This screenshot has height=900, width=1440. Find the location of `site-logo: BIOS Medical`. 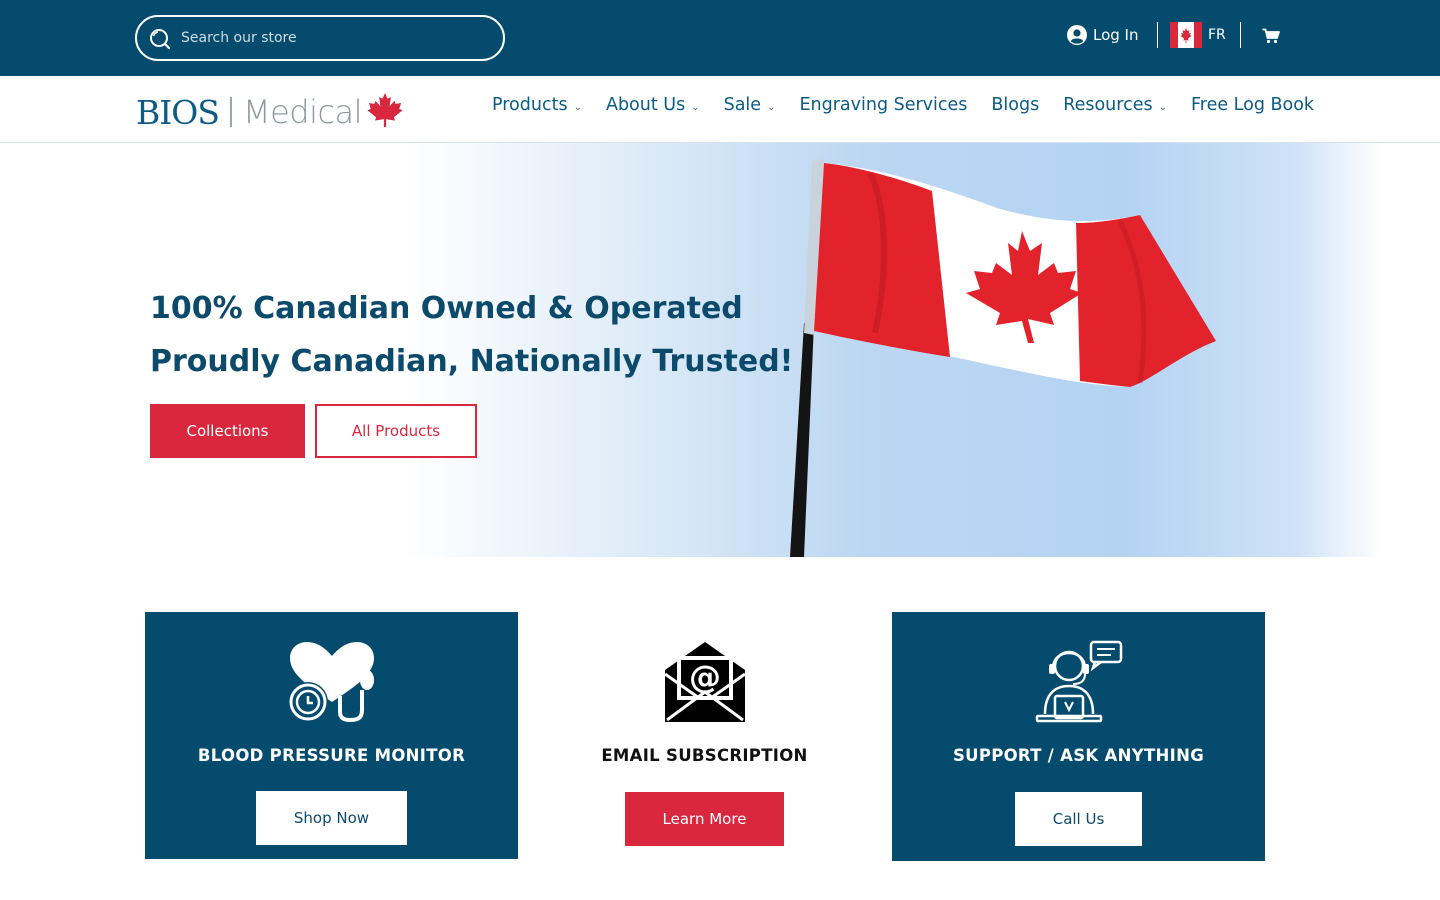

site-logo: BIOS Medical is located at coordinates (270, 112).